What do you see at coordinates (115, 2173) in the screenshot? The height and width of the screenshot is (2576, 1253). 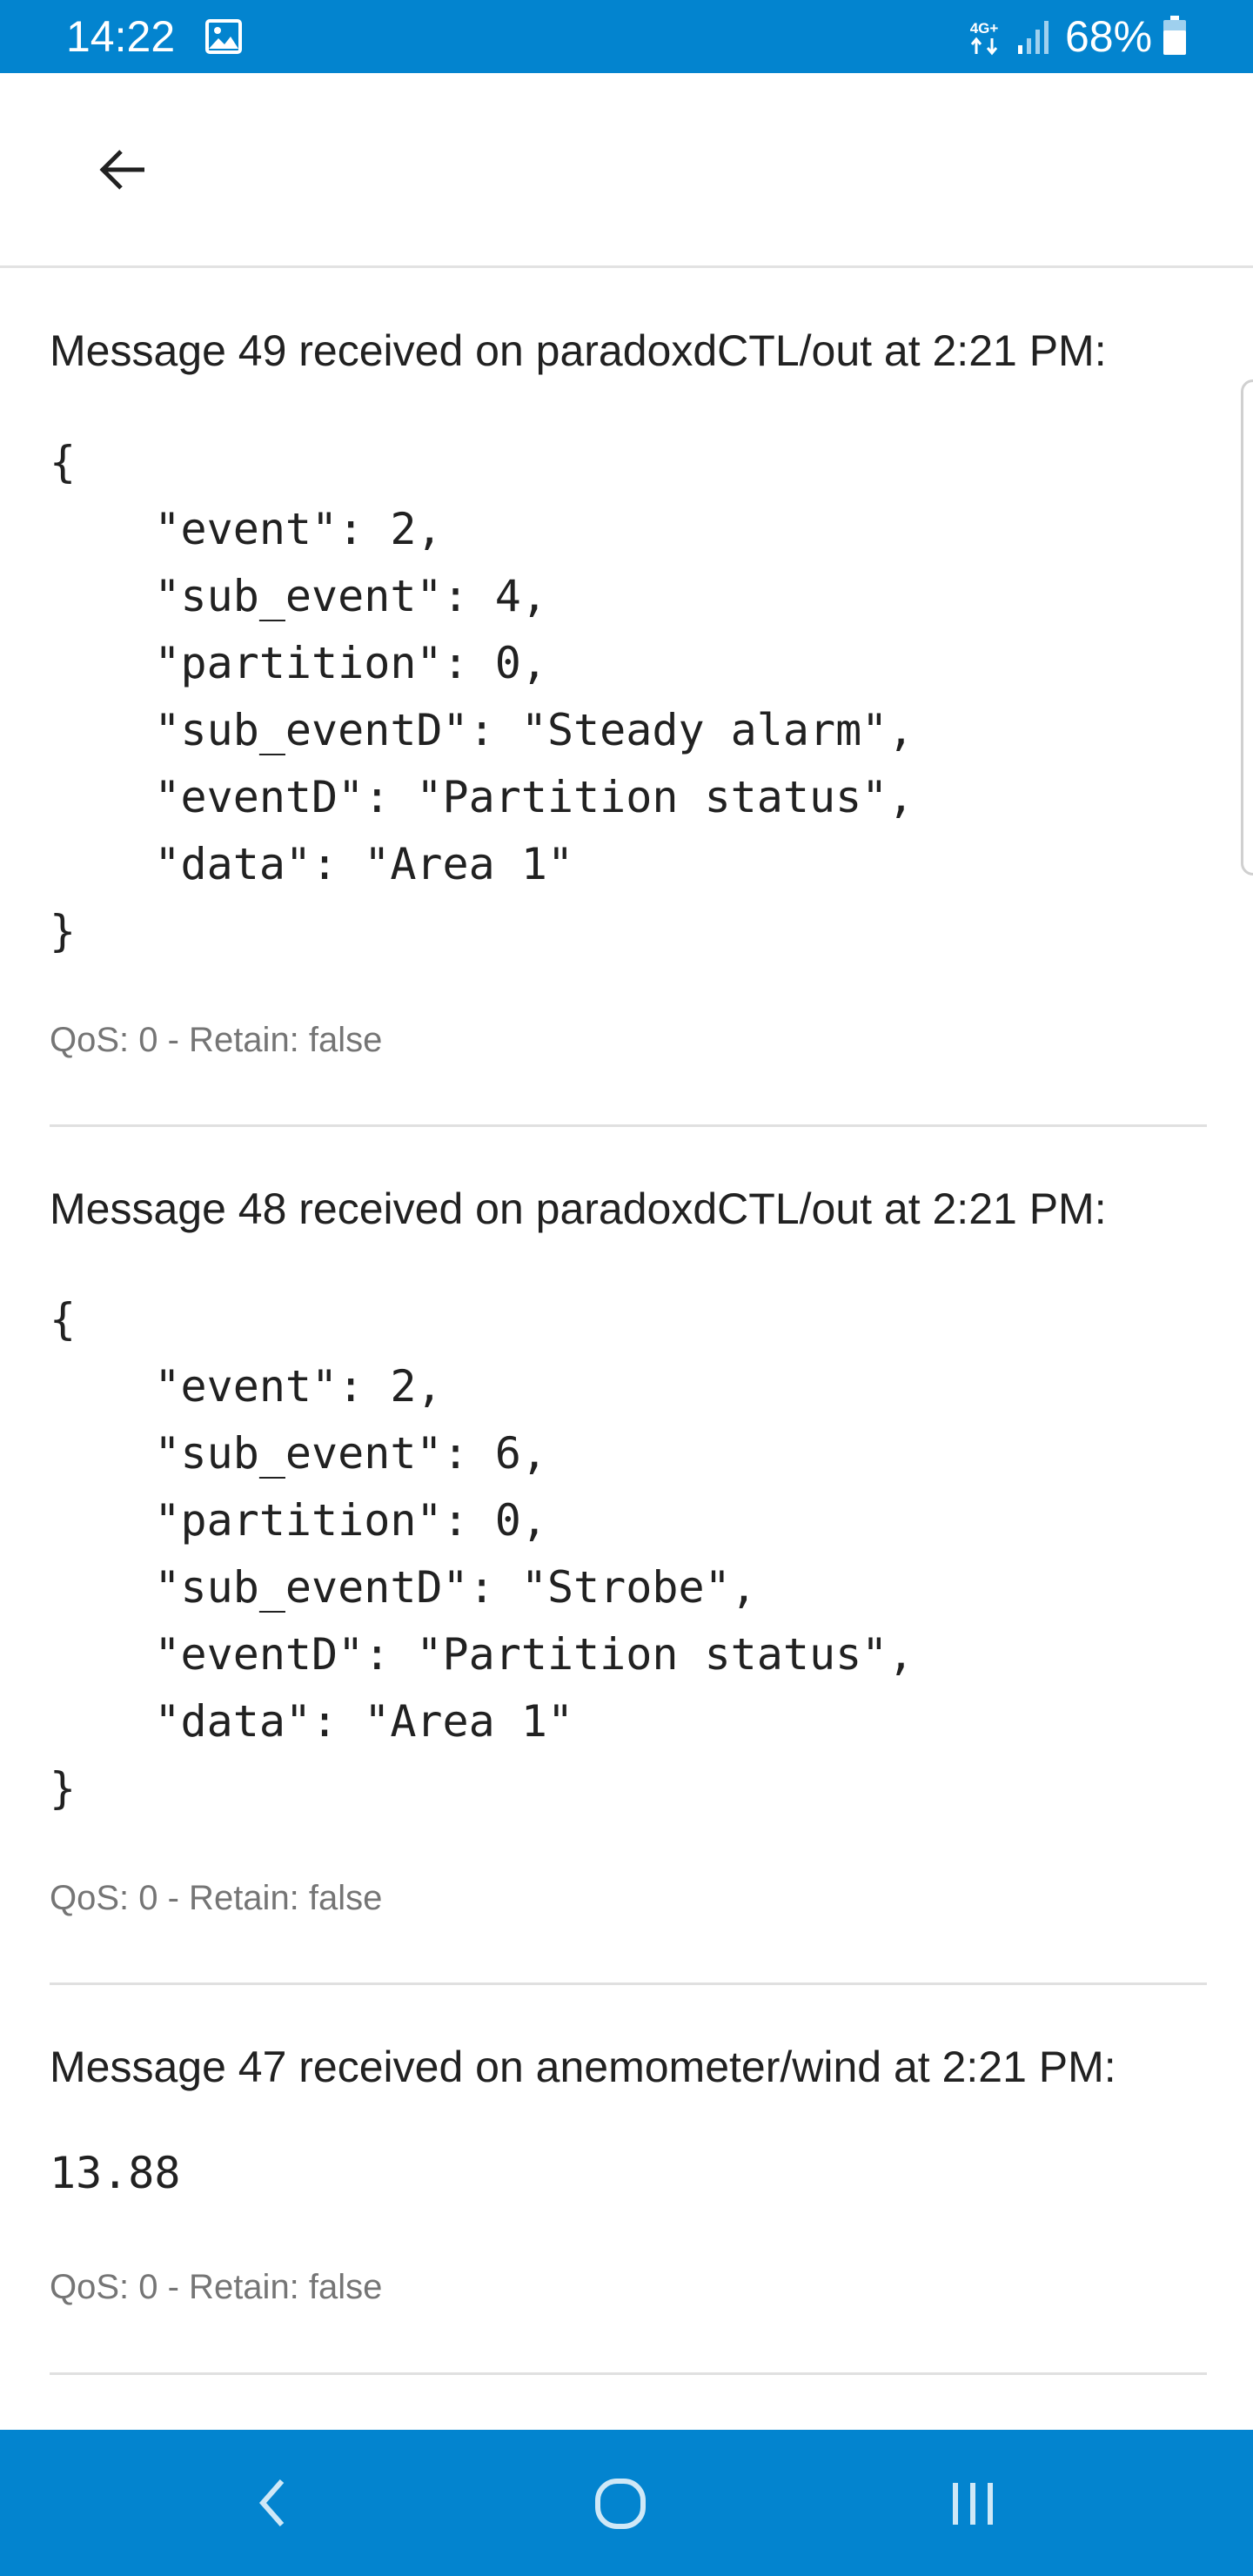 I see `message-payload: 13.88` at bounding box center [115, 2173].